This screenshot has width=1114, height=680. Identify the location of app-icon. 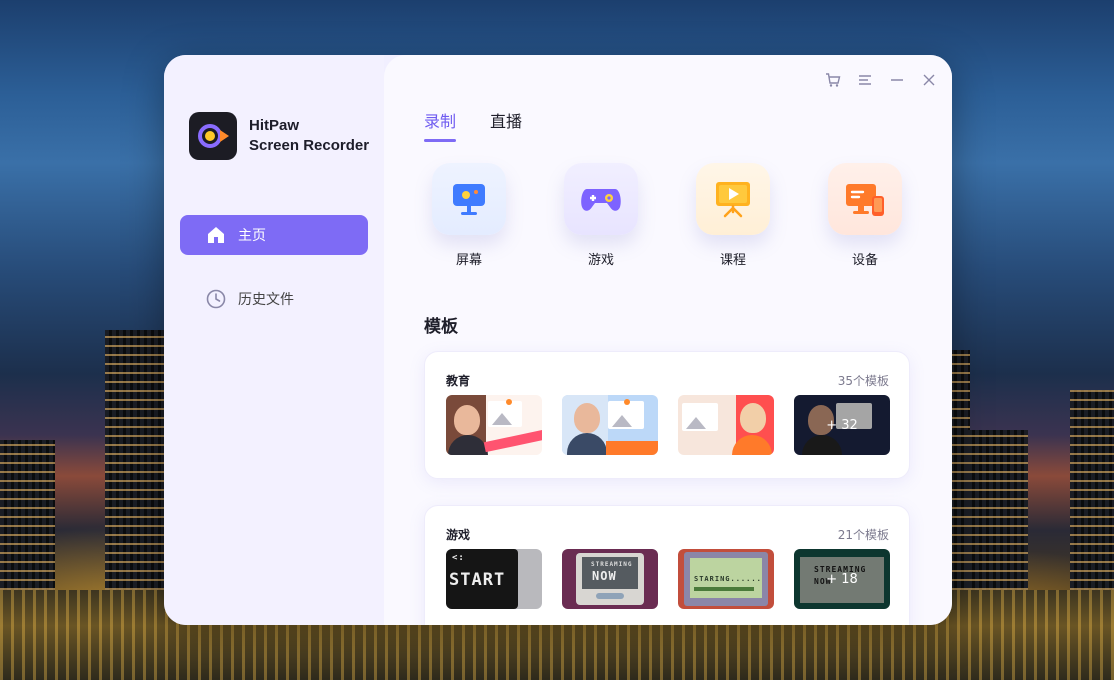
(213, 136).